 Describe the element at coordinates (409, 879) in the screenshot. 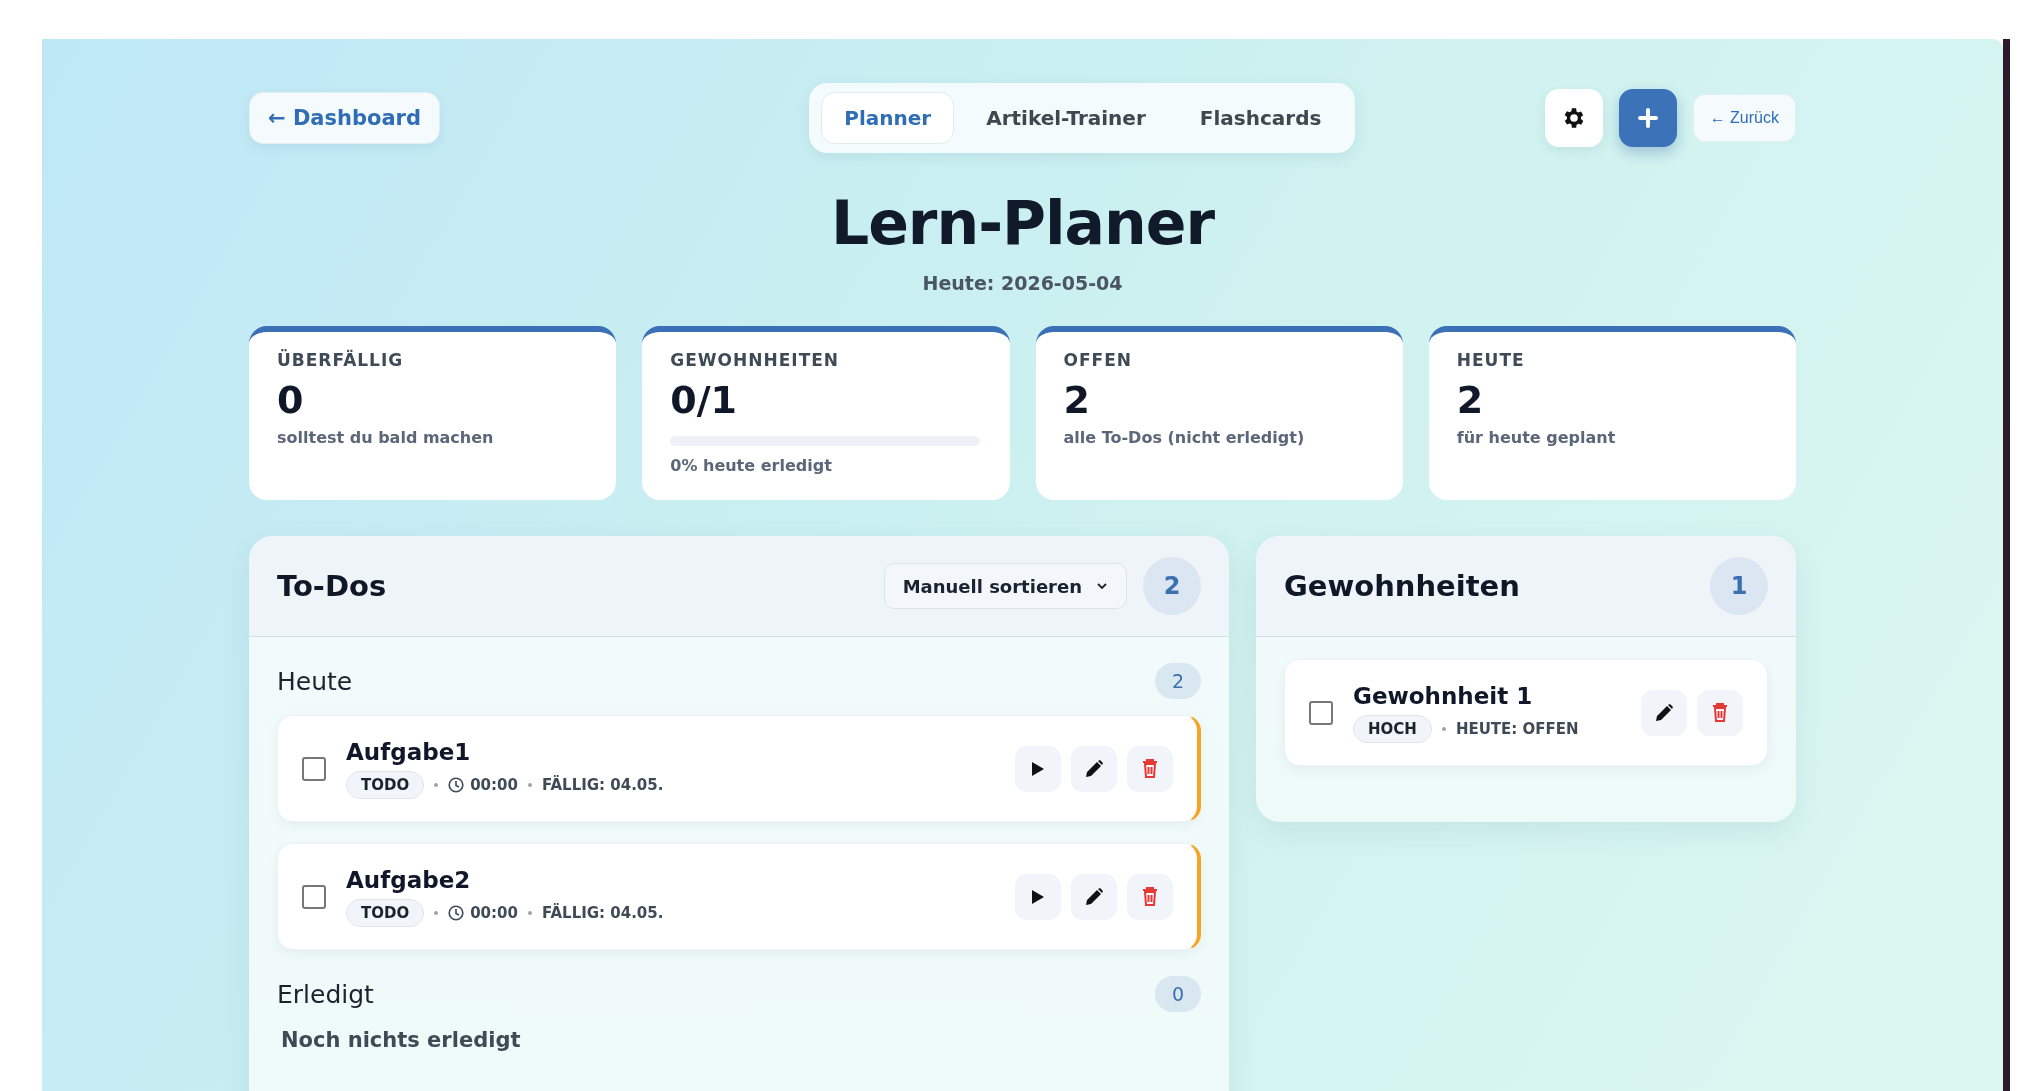

I see `item-title: Aufgabe2` at that location.